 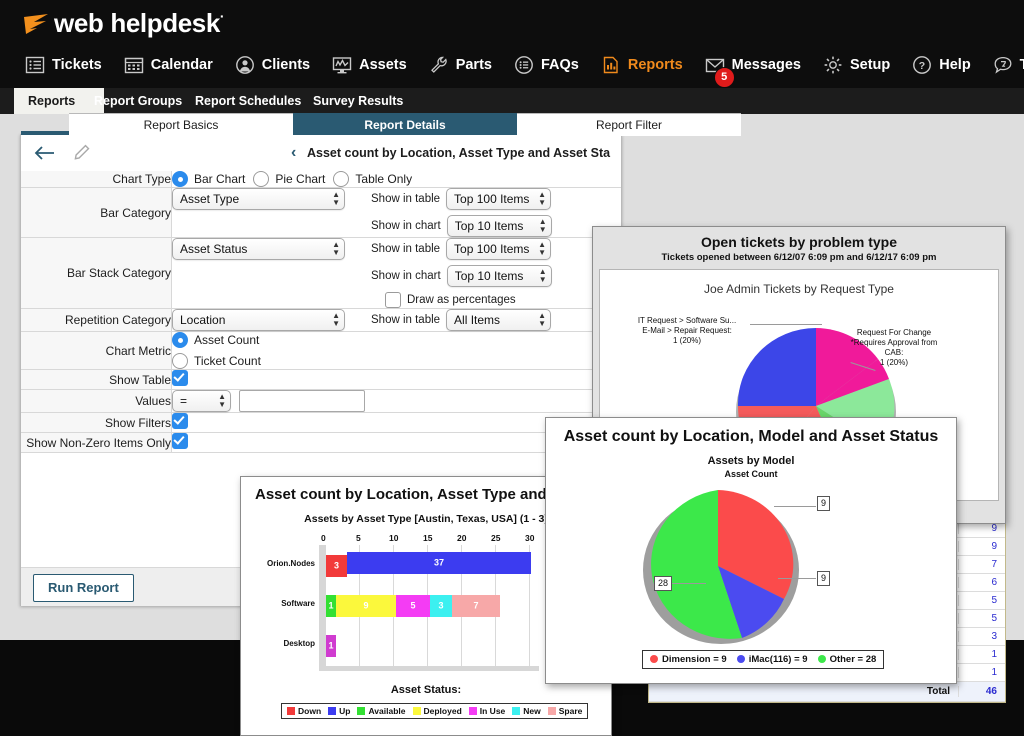 What do you see at coordinates (369, 65) in the screenshot?
I see `nav-item-assets: Assets` at bounding box center [369, 65].